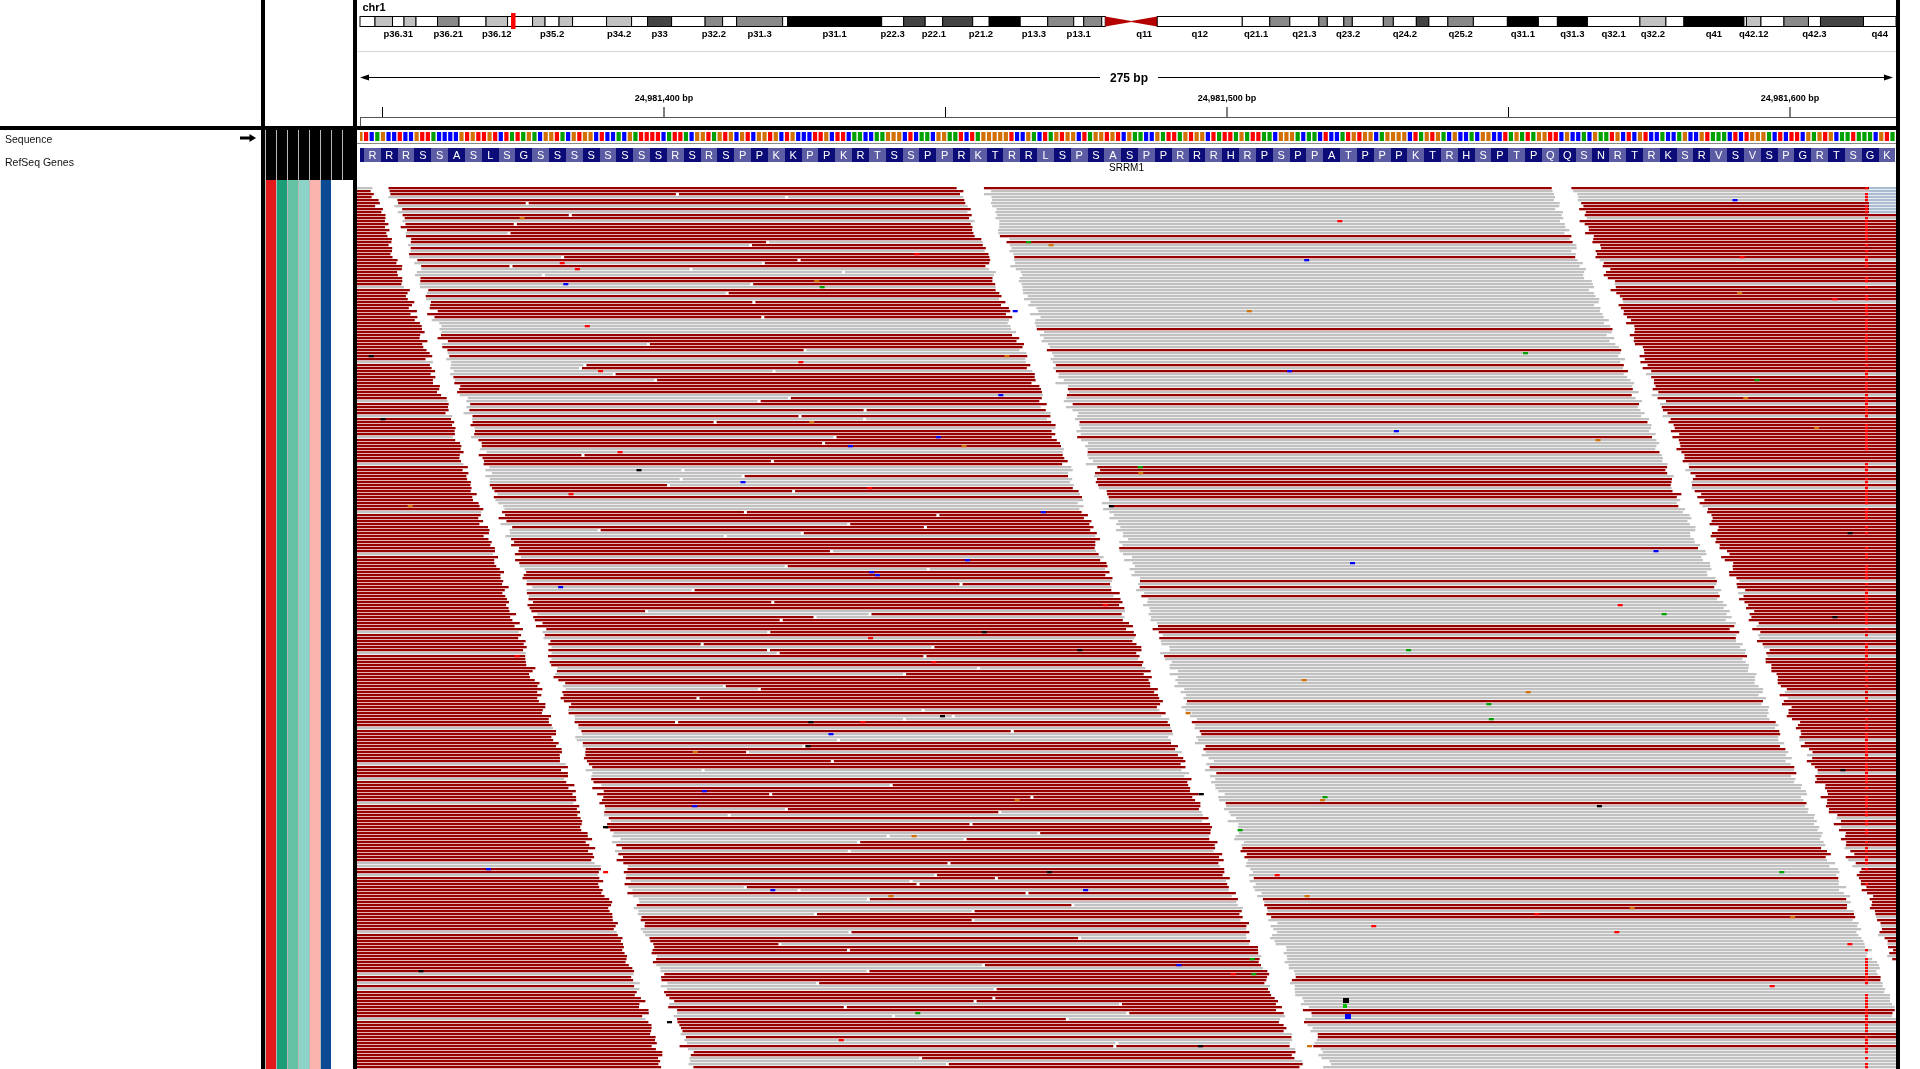 This screenshot has height=1069, width=1920. What do you see at coordinates (659, 33) in the screenshot?
I see `band-label: p33` at bounding box center [659, 33].